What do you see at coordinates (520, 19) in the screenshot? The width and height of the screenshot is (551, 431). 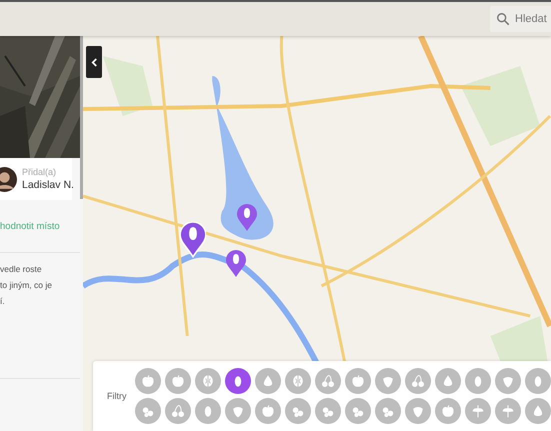 I see `search-field: Hledat` at bounding box center [520, 19].